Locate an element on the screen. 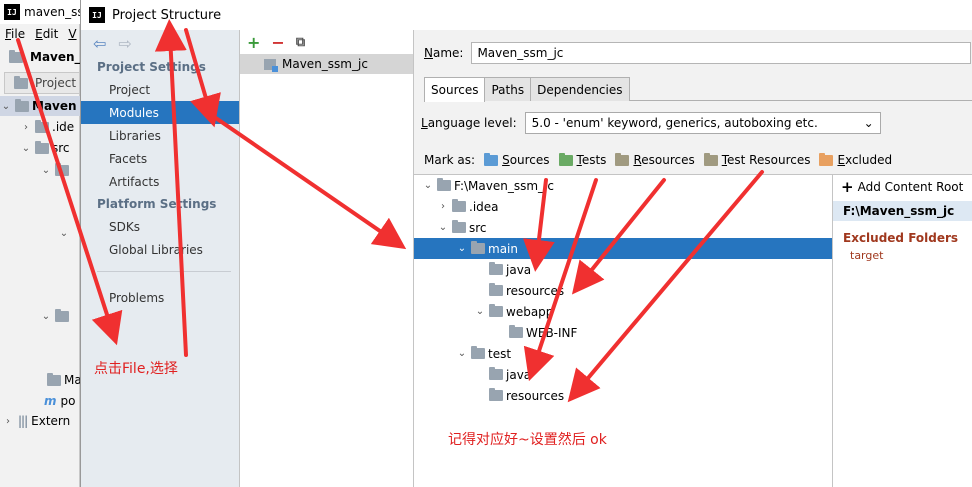 The width and height of the screenshot is (972, 487). mark-excluded-button: Excluded is located at coordinates (854, 159).